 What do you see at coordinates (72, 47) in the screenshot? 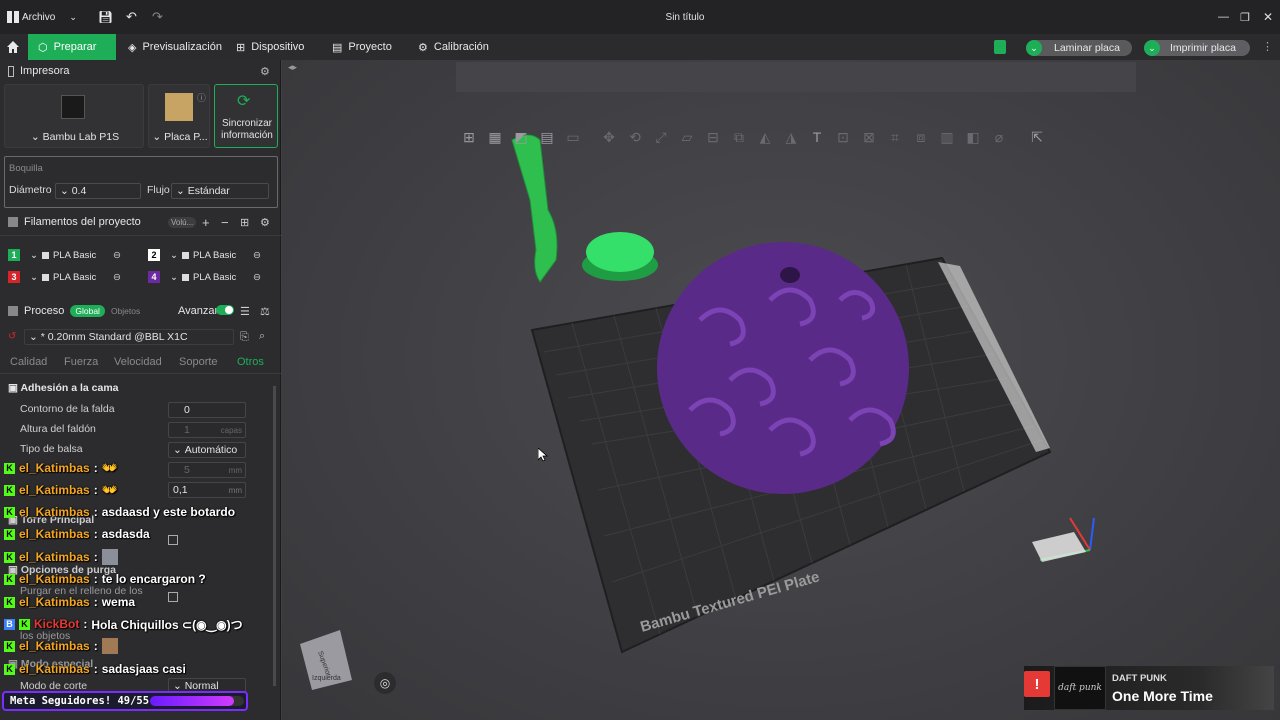
I see `tab-preparar: ⬡ Preparar` at bounding box center [72, 47].